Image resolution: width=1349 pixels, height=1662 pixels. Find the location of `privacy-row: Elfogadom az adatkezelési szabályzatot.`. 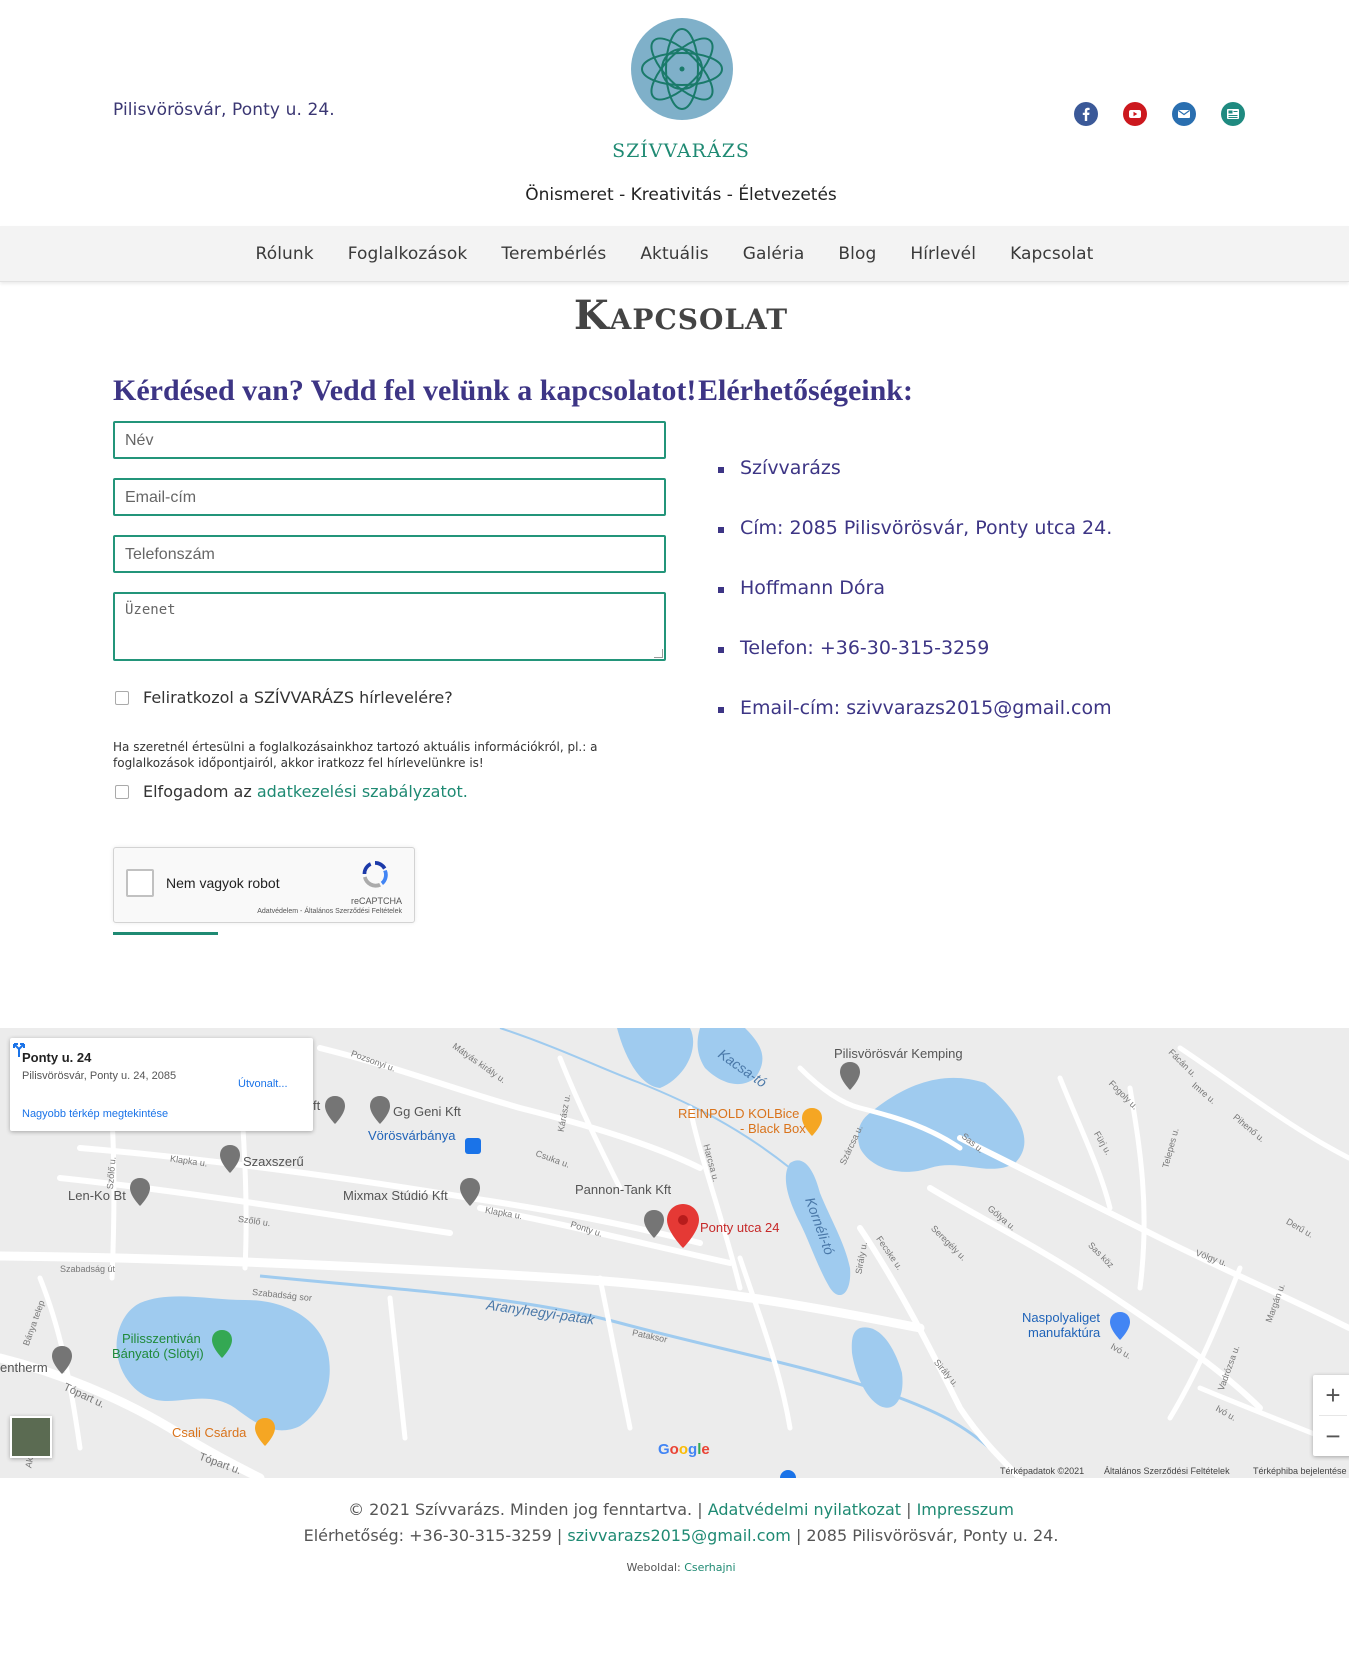

privacy-row: Elfogadom az adatkezelési szabályzatot. is located at coordinates (291, 791).